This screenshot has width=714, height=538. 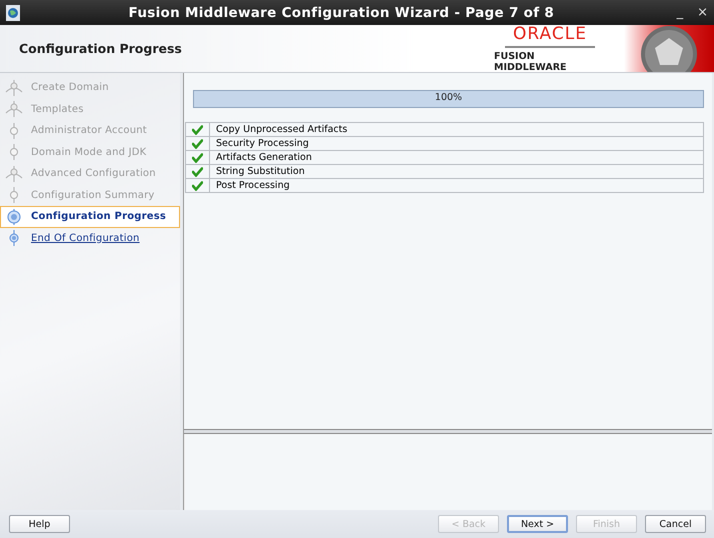 What do you see at coordinates (39, 524) in the screenshot?
I see `help-button: Help` at bounding box center [39, 524].